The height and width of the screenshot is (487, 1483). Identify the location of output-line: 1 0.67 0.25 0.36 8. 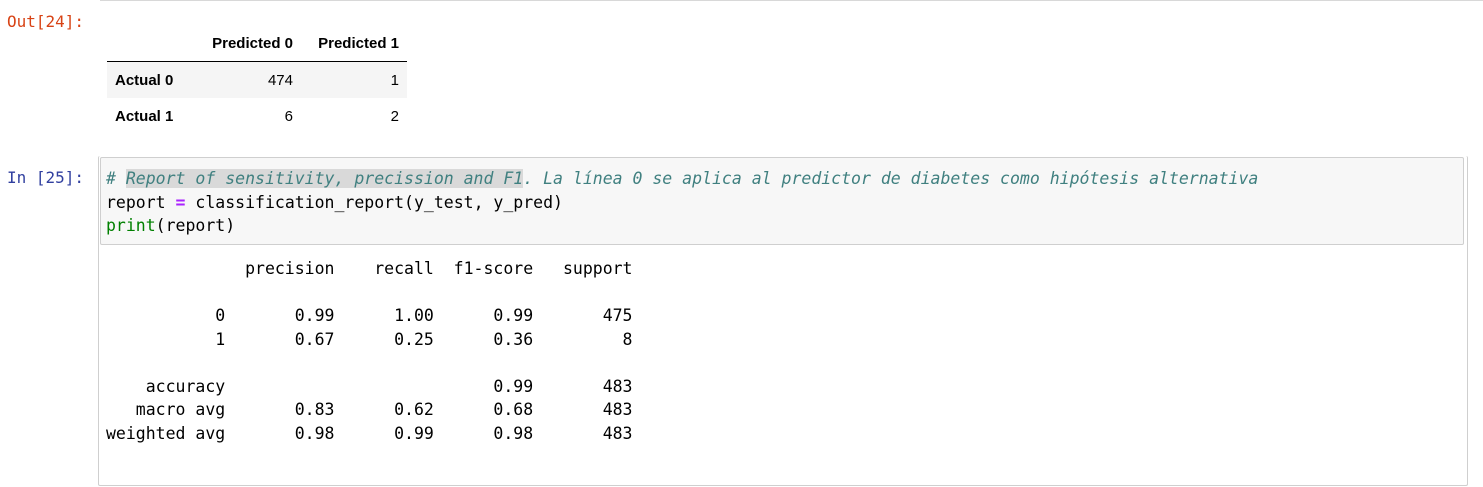
(369, 339).